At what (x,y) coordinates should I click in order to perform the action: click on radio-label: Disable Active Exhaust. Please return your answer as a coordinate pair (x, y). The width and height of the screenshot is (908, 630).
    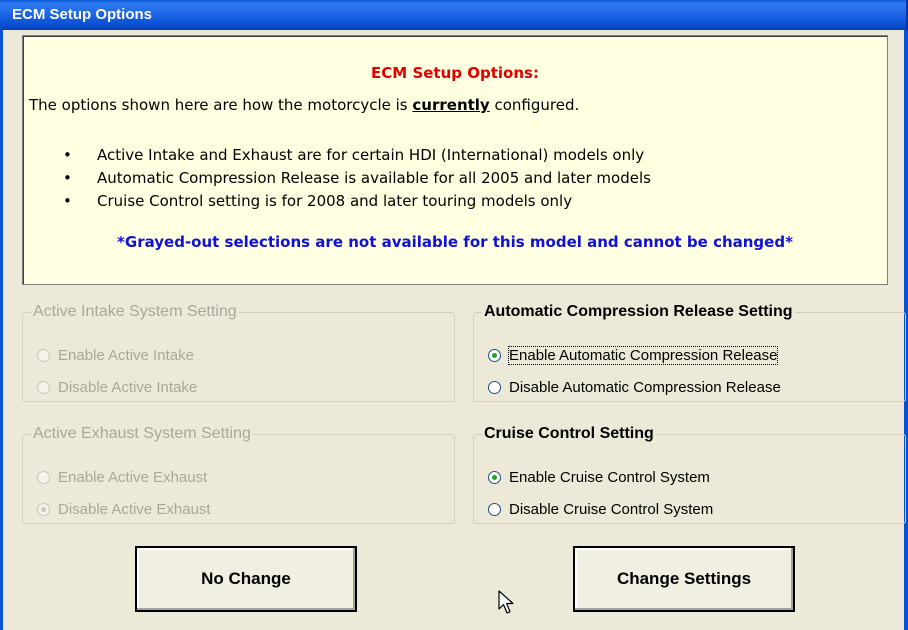
    Looking at the image, I should click on (134, 509).